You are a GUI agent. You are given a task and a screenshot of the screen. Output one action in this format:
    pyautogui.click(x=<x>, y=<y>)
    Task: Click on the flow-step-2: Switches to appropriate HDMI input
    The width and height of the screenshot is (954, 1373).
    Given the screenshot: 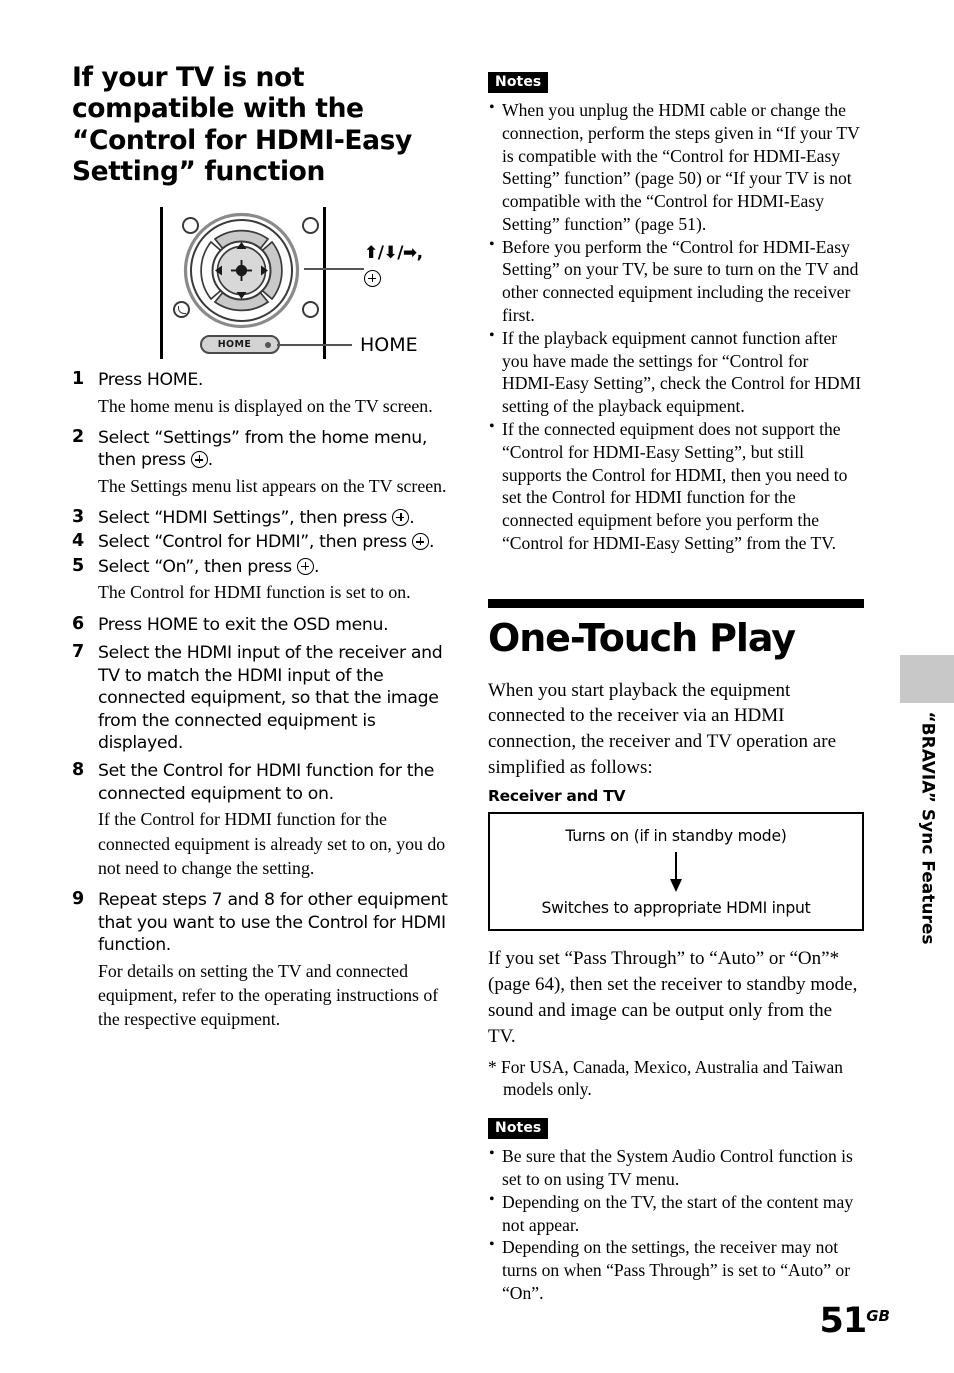 What is the action you would take?
    pyautogui.click(x=676, y=907)
    